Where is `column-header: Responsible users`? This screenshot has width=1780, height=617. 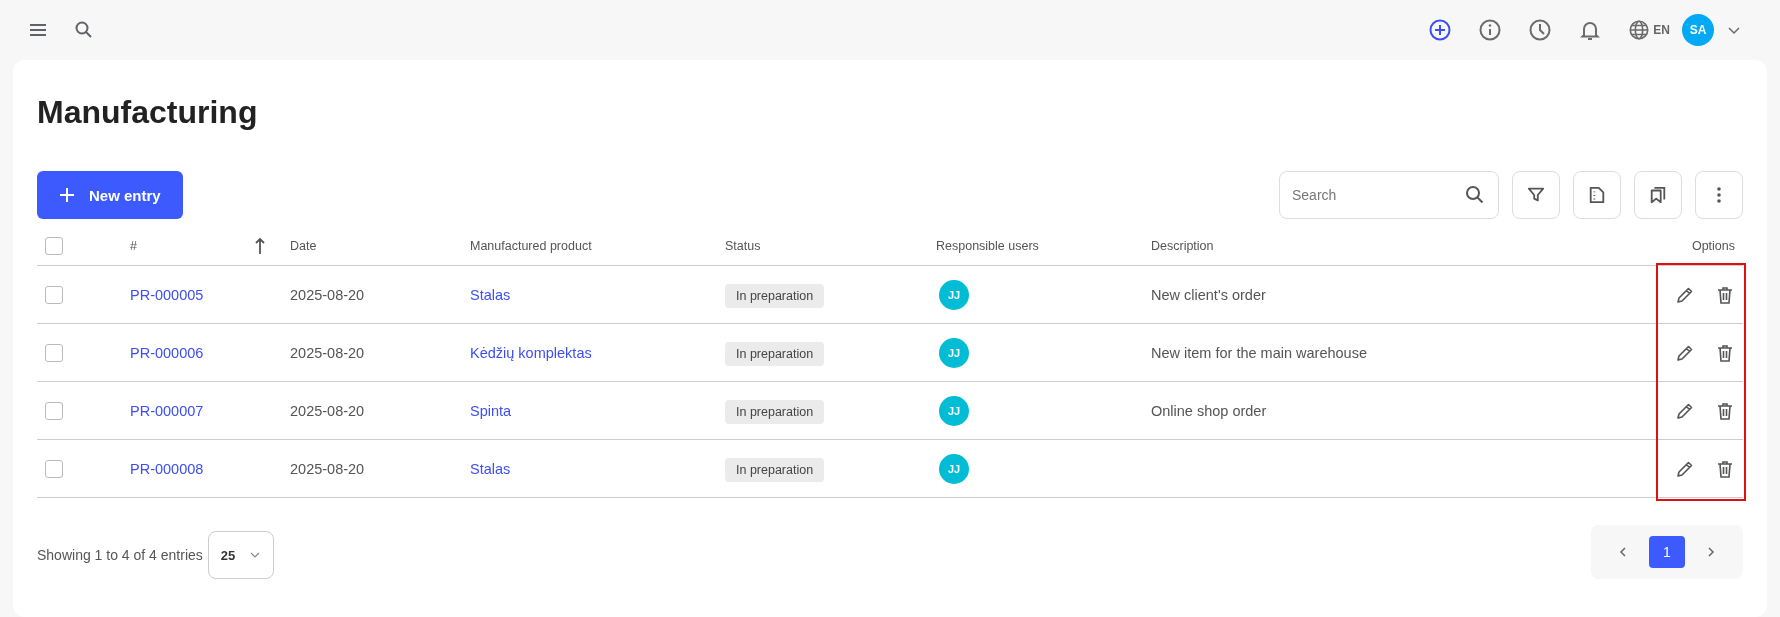
column-header: Responsible users is located at coordinates (987, 246).